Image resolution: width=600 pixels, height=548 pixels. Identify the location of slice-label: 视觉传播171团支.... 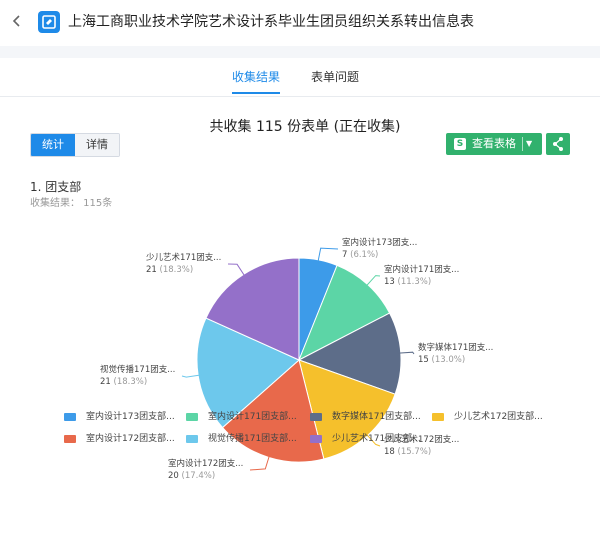
(137, 369).